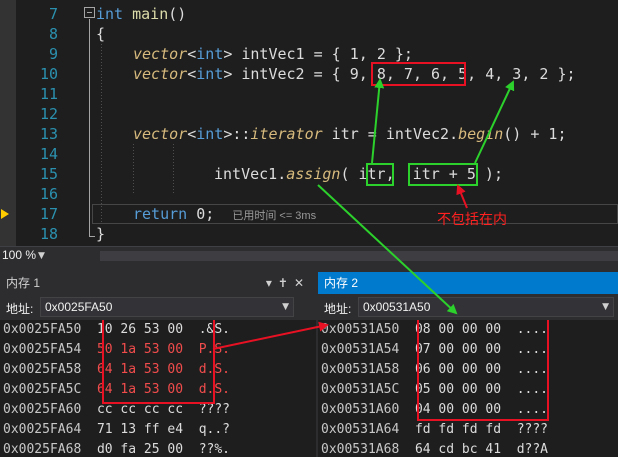 The image size is (618, 457). Describe the element at coordinates (237, 134) in the screenshot. I see `code-text: >::` at that location.